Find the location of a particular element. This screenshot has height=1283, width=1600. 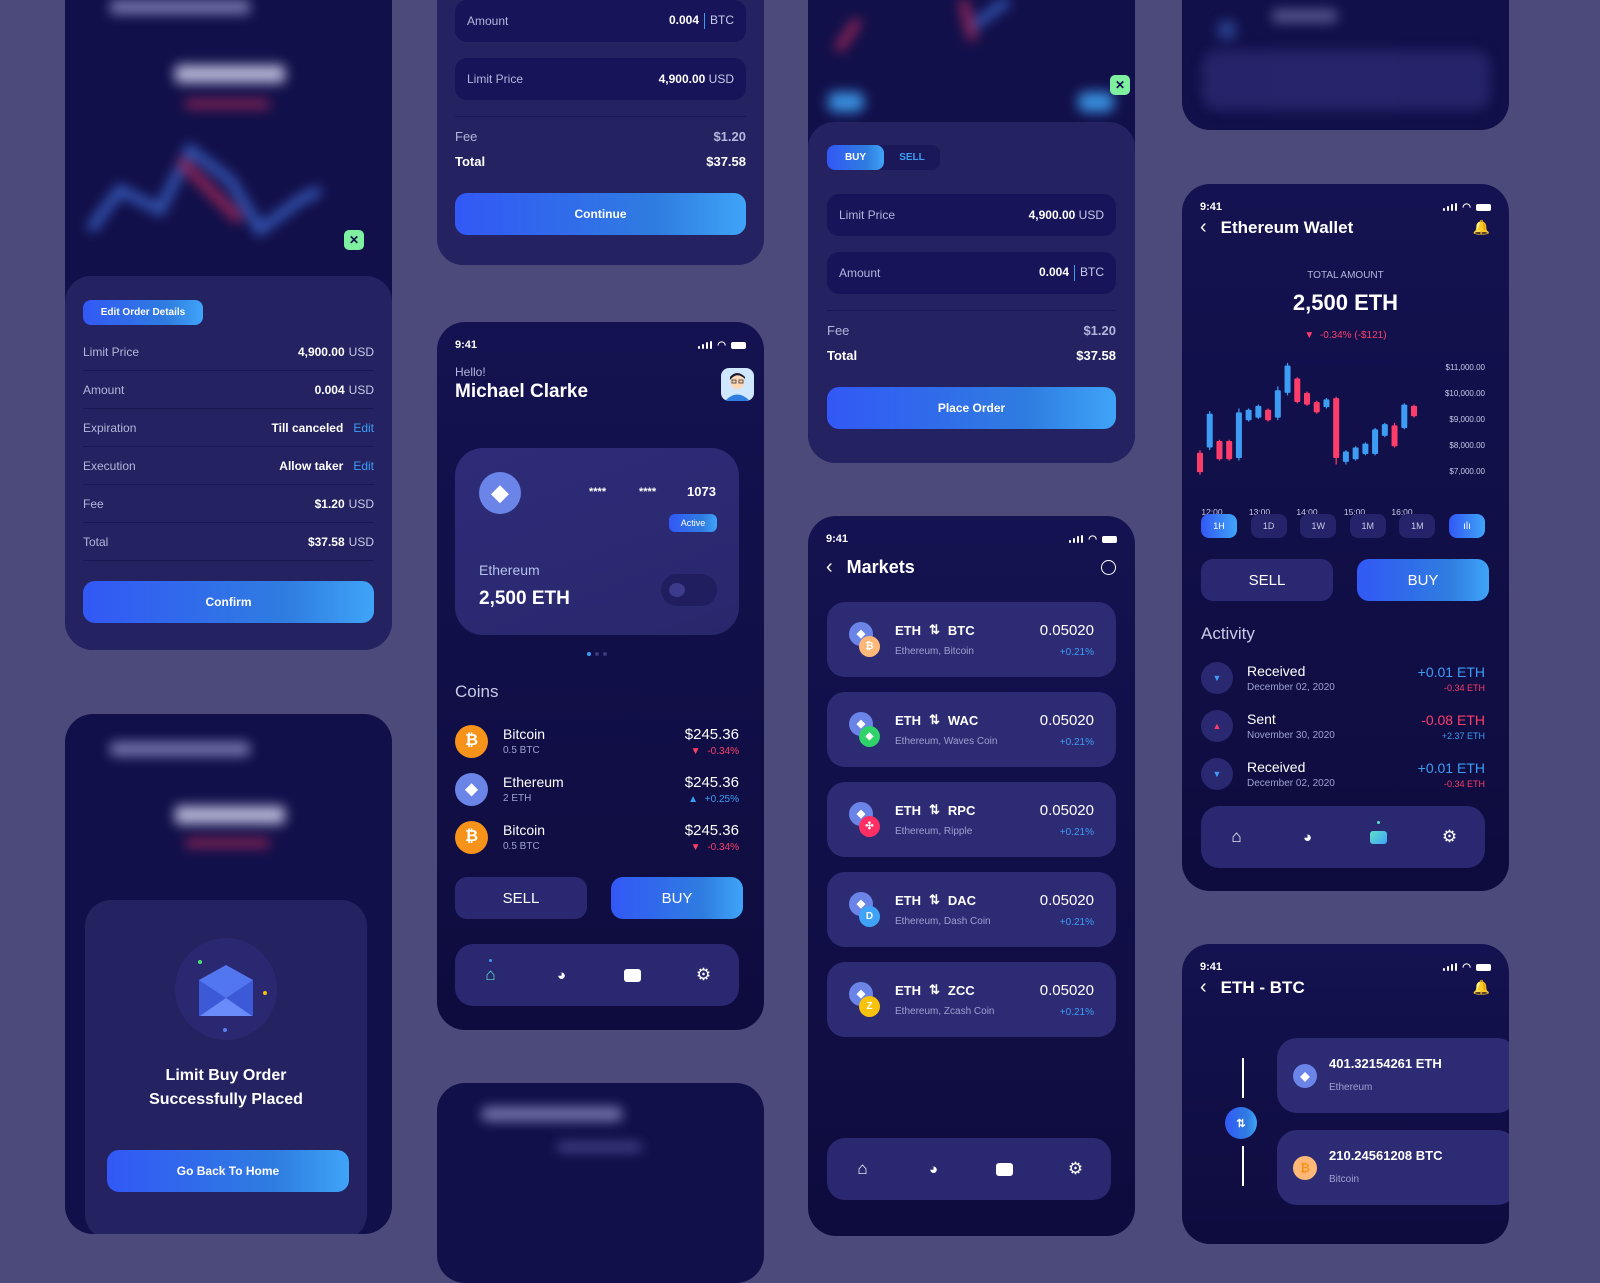

market-pair-card: ◆ ₿ ETH ⇅ BTC Ethereum, Bitcoin 0.05020 +0.21% is located at coordinates (971, 639).